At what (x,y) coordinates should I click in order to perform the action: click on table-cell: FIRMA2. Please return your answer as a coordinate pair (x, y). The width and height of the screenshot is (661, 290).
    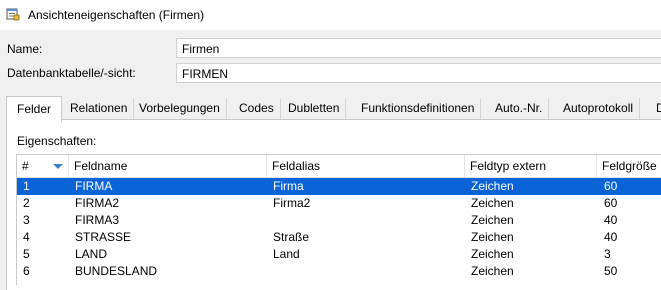
    Looking at the image, I should click on (97, 203).